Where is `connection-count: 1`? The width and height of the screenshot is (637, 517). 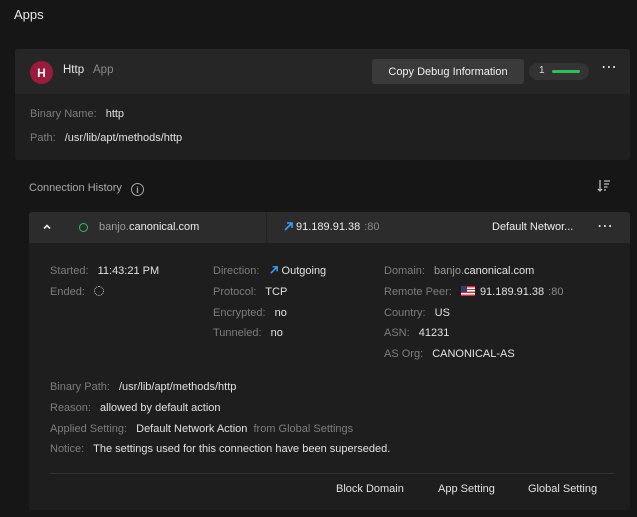
connection-count: 1 is located at coordinates (542, 70).